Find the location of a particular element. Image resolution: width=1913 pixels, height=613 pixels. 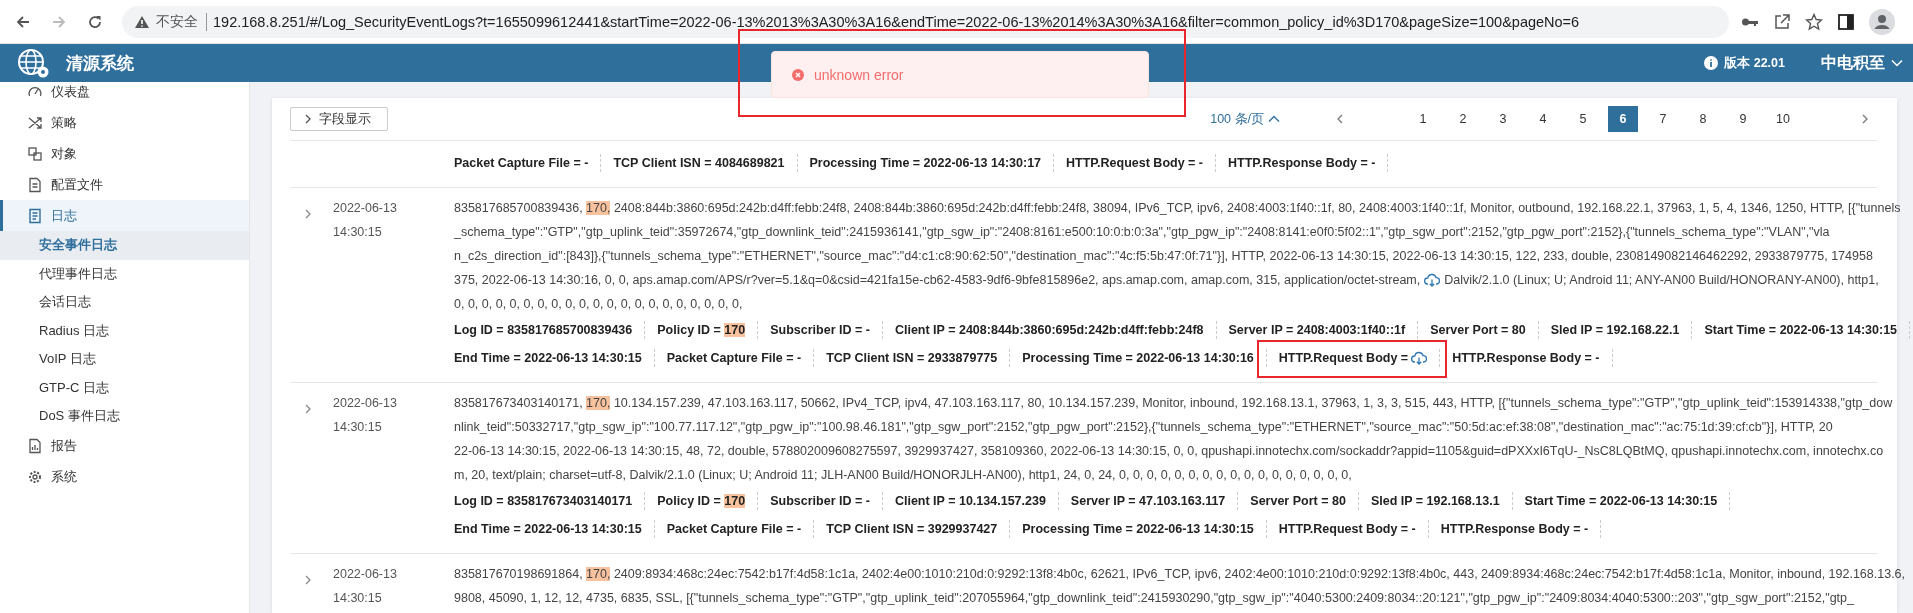

page-button: 4 is located at coordinates (1543, 119).